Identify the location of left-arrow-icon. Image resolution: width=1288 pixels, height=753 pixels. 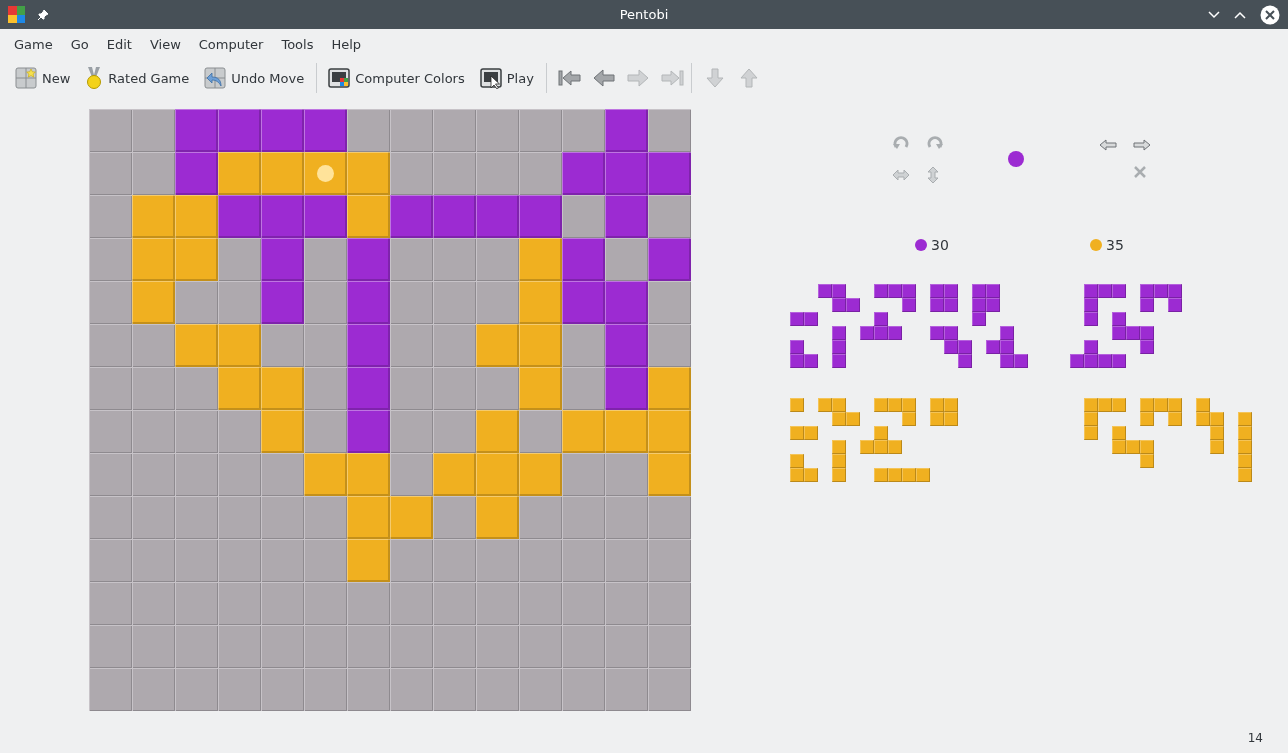
(1108, 145).